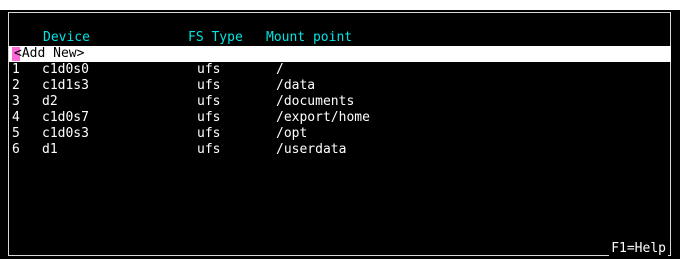  Describe the element at coordinates (16, 69) in the screenshot. I see `row-number: 1` at that location.